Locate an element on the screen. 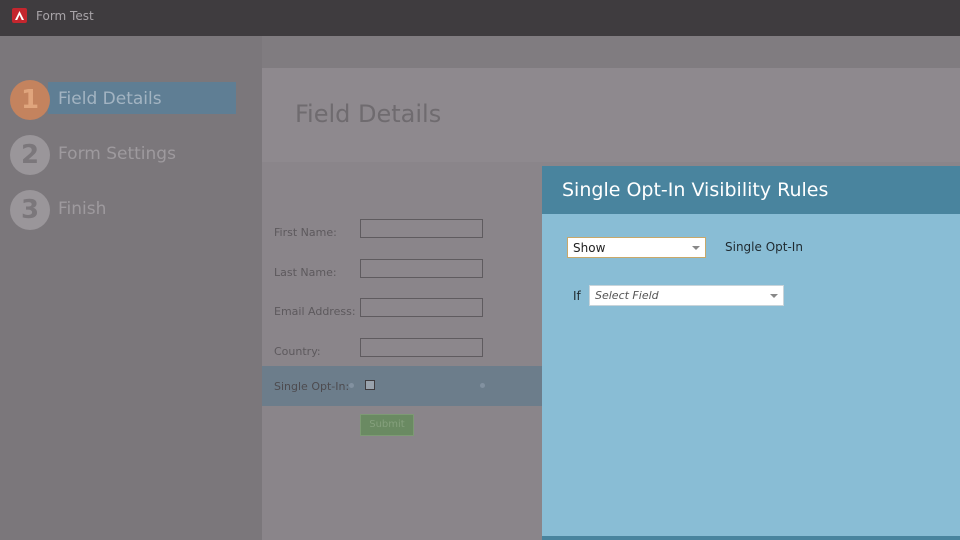 The height and width of the screenshot is (540, 960). title-bar: Form Test is located at coordinates (480, 18).